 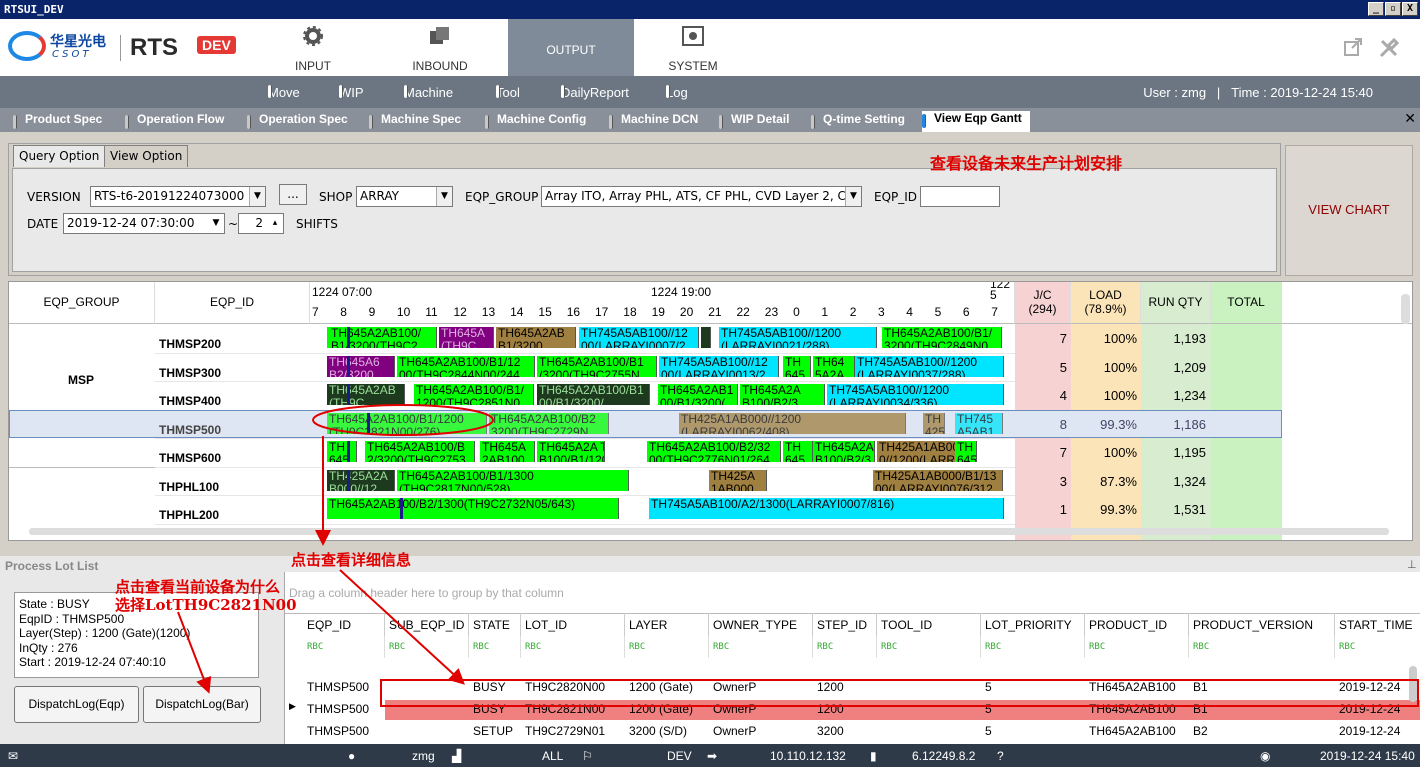 I want to click on gantt-bar: TH425A 1AB000, so click(x=738, y=480).